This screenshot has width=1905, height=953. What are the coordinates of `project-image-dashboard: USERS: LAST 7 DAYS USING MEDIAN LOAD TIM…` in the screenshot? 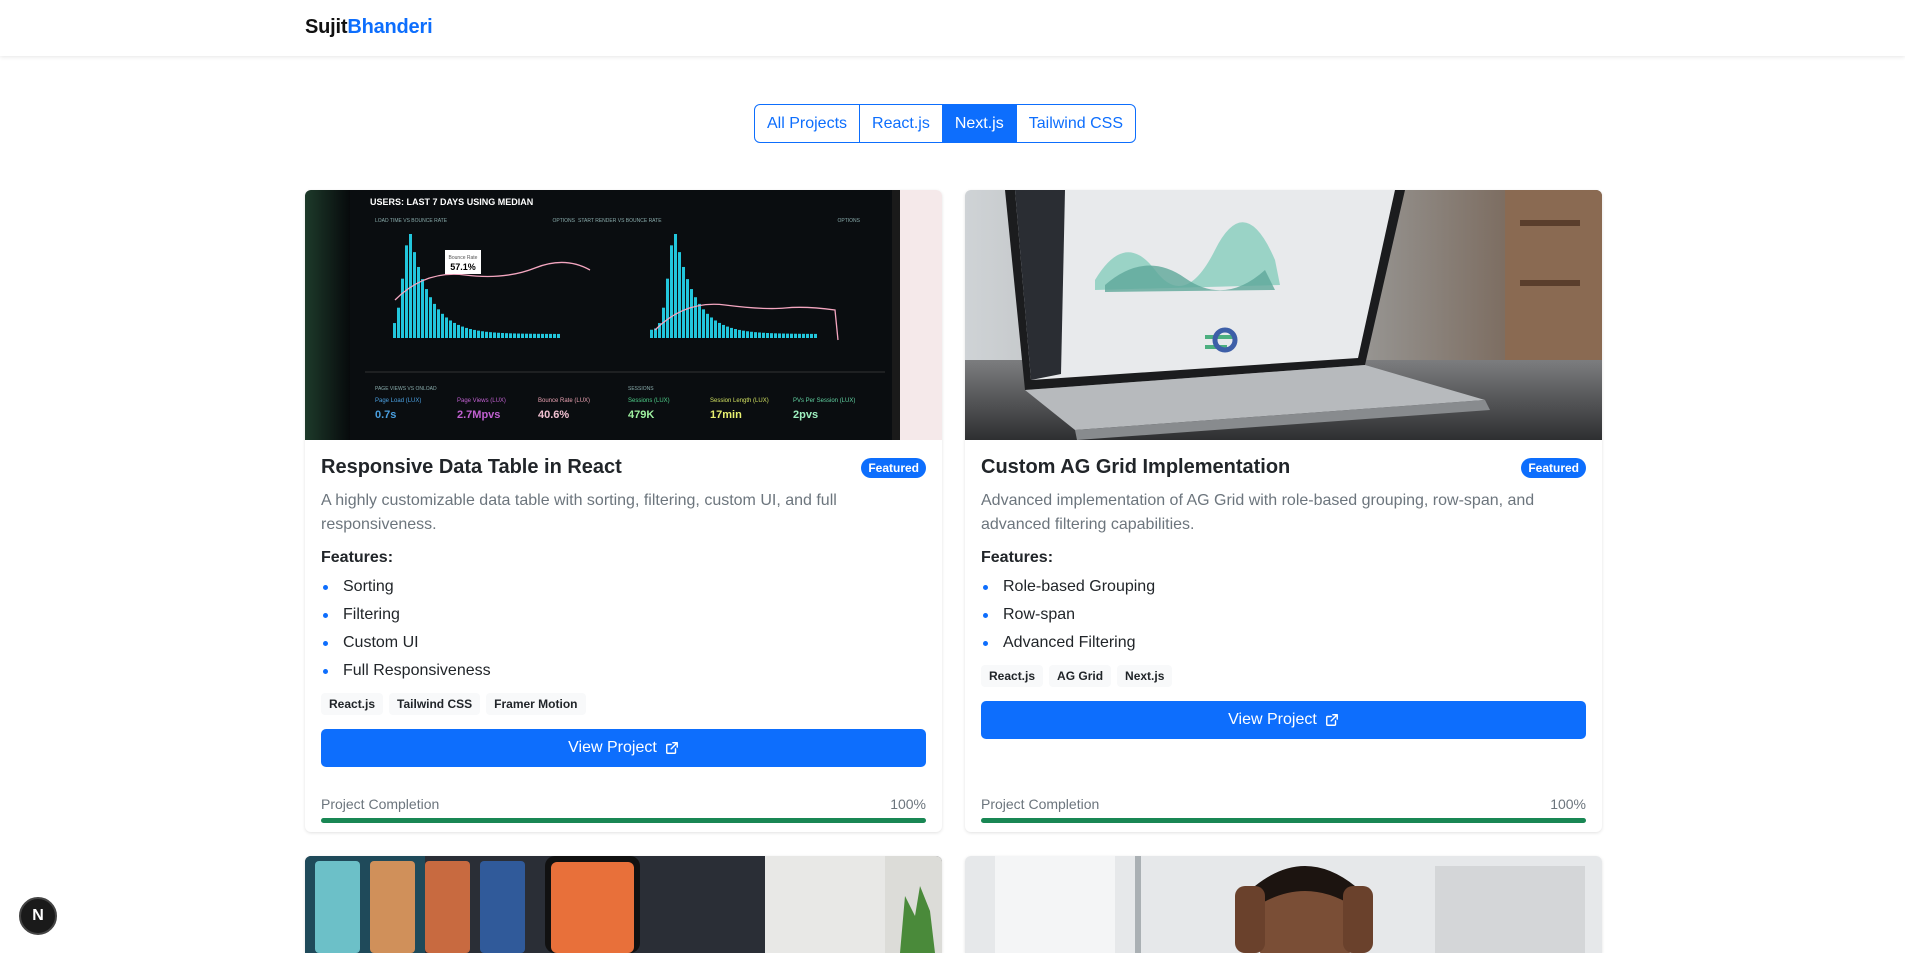 It's located at (623, 315).